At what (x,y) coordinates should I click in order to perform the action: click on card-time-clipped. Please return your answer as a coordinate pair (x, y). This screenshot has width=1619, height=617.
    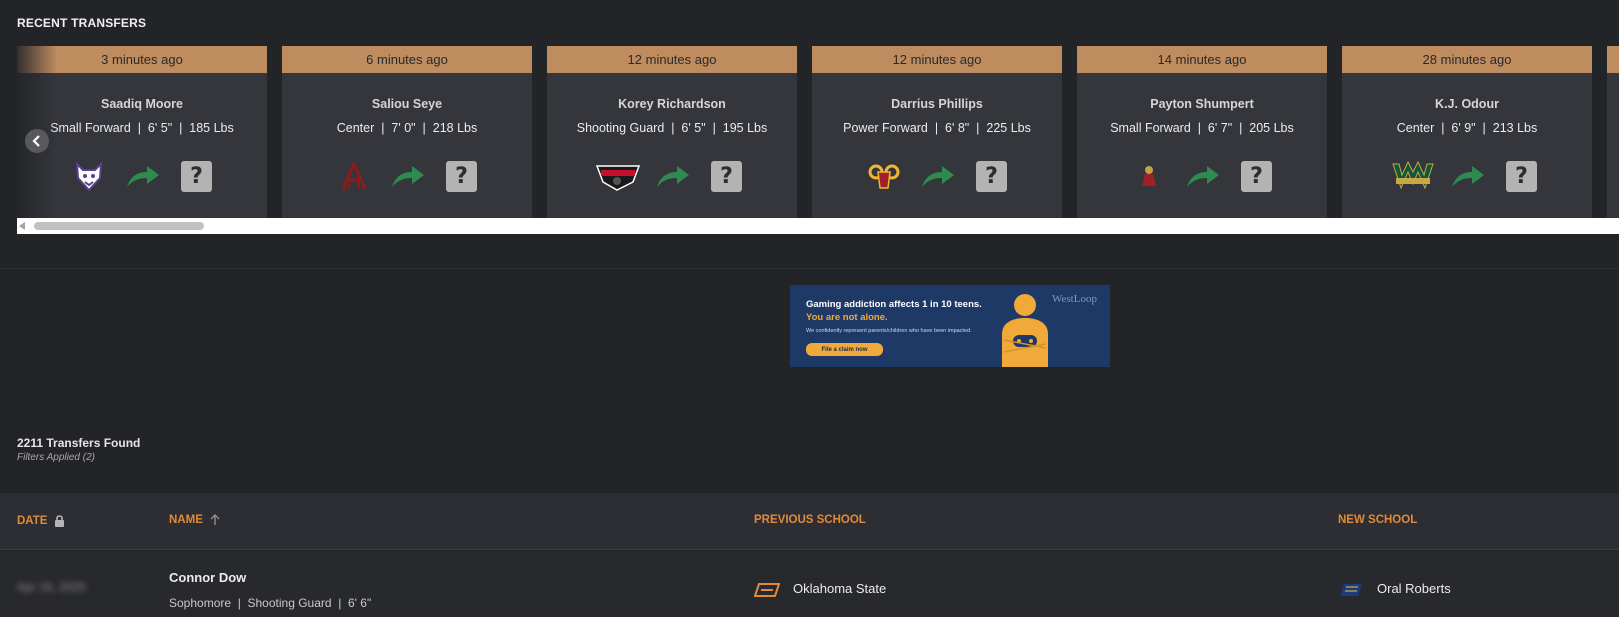
    Looking at the image, I should click on (1613, 59).